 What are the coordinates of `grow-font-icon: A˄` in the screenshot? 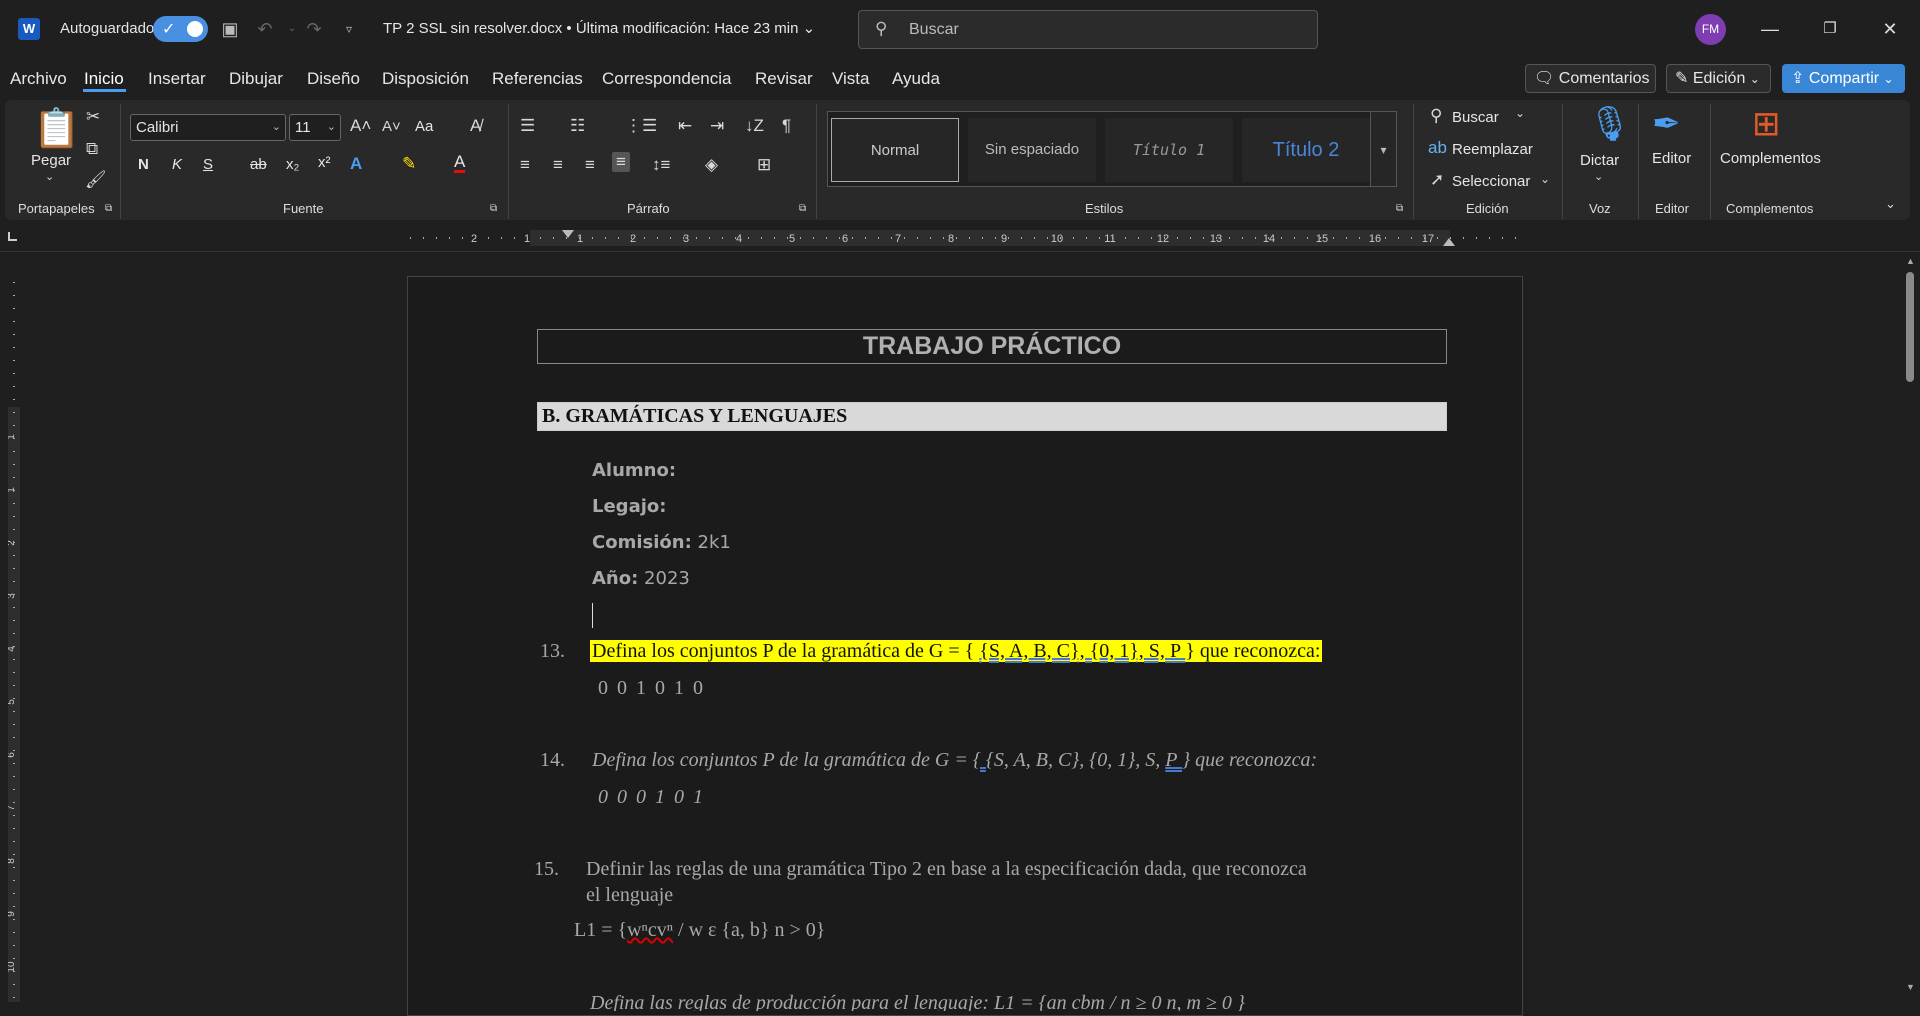 It's located at (360, 126).